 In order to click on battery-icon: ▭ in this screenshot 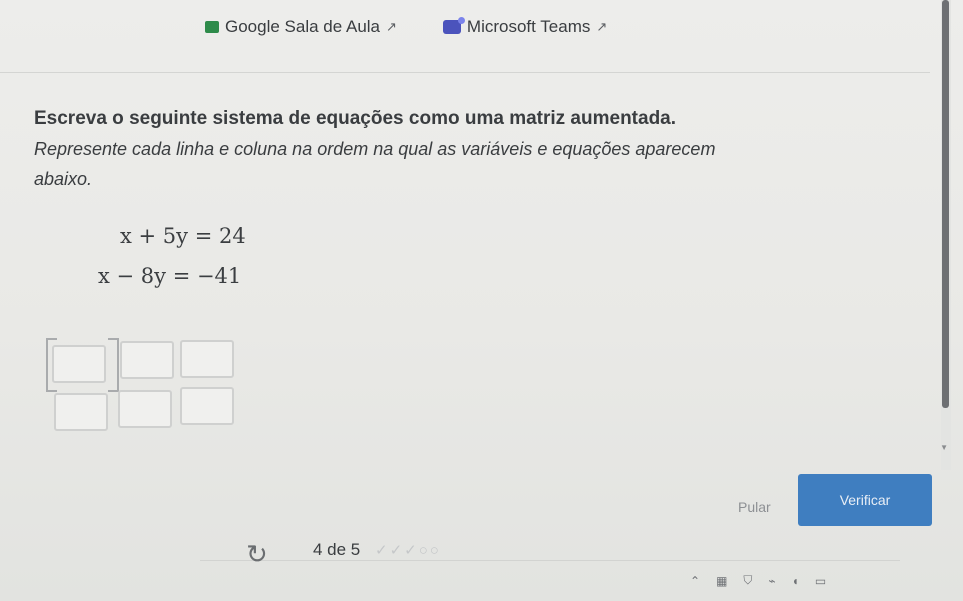, I will do `click(820, 581)`.